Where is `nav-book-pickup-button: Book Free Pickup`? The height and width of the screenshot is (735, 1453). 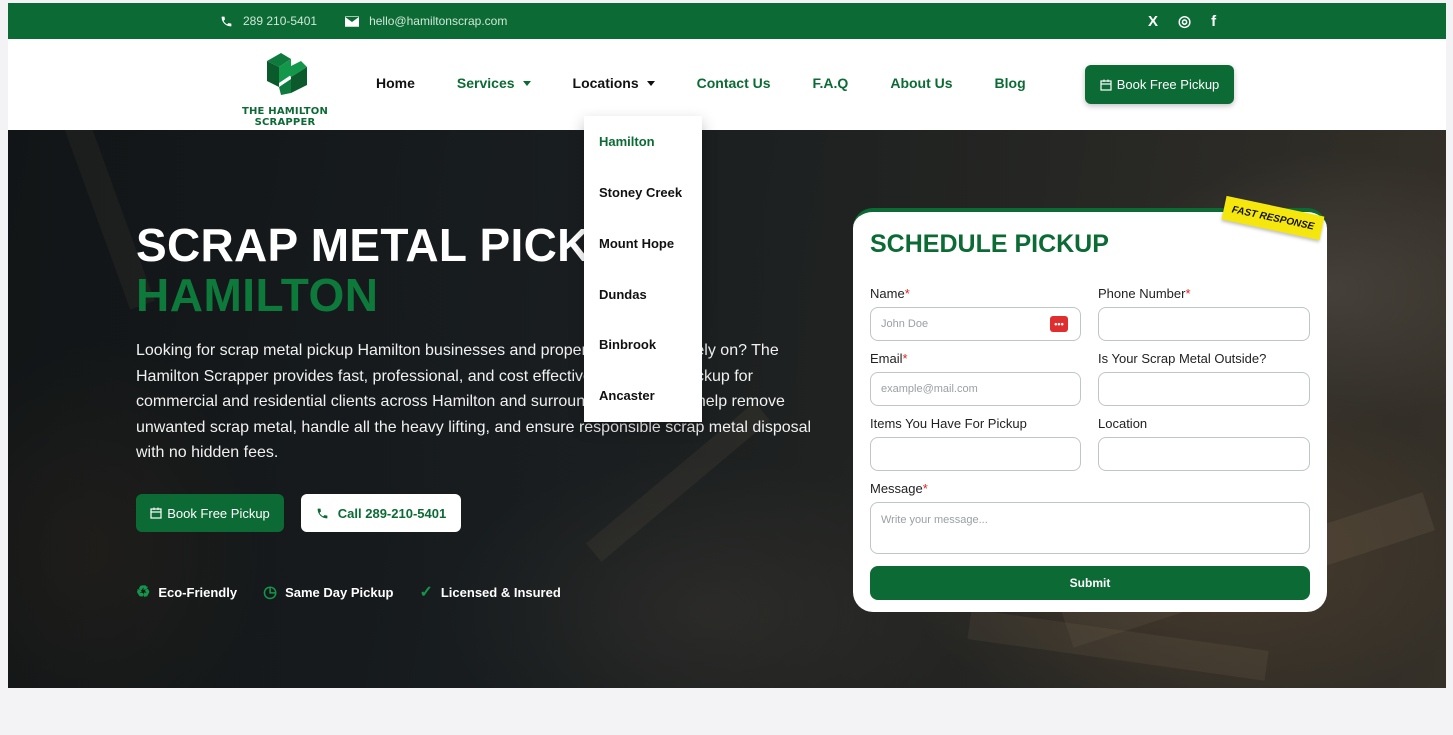 nav-book-pickup-button: Book Free Pickup is located at coordinates (1159, 84).